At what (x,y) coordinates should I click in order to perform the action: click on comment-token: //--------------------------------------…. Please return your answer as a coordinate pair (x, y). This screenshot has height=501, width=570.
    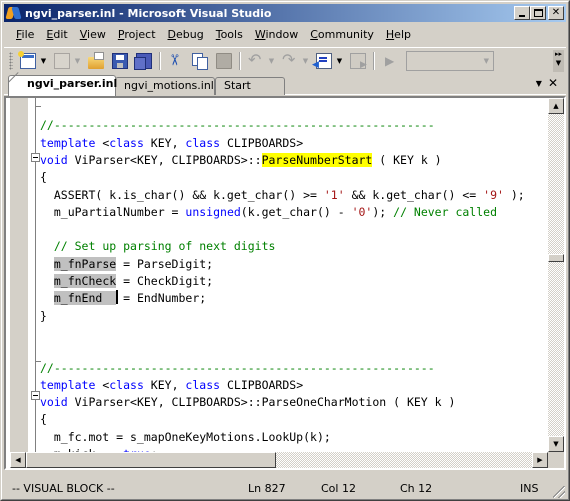
    Looking at the image, I should click on (237, 125).